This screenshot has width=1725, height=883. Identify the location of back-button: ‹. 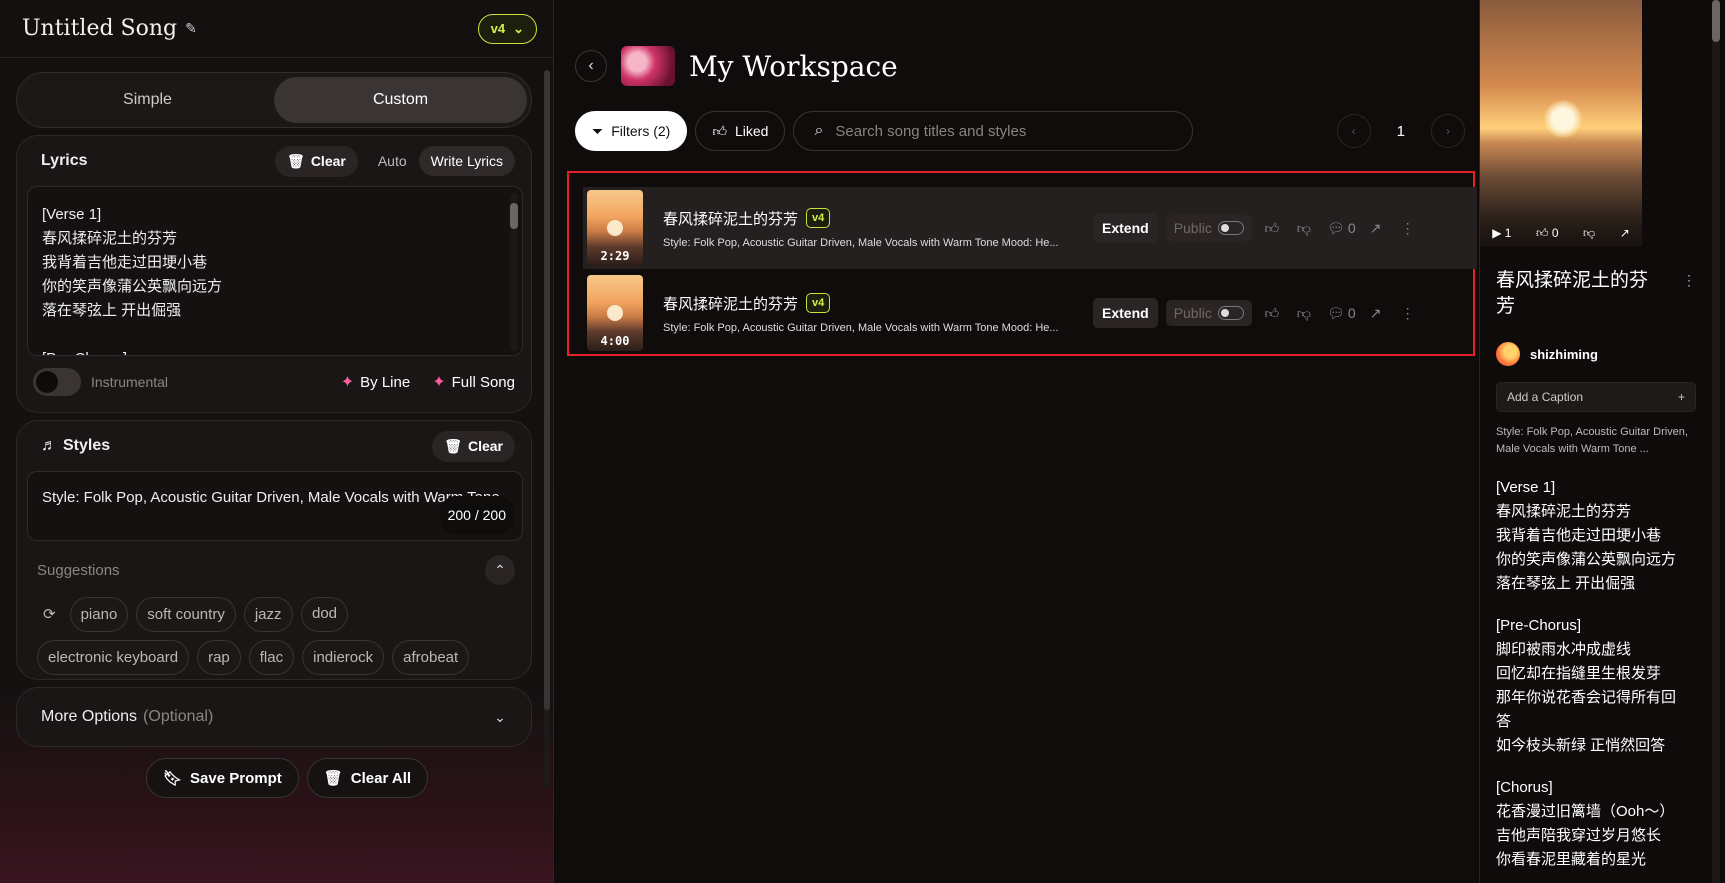
(591, 66).